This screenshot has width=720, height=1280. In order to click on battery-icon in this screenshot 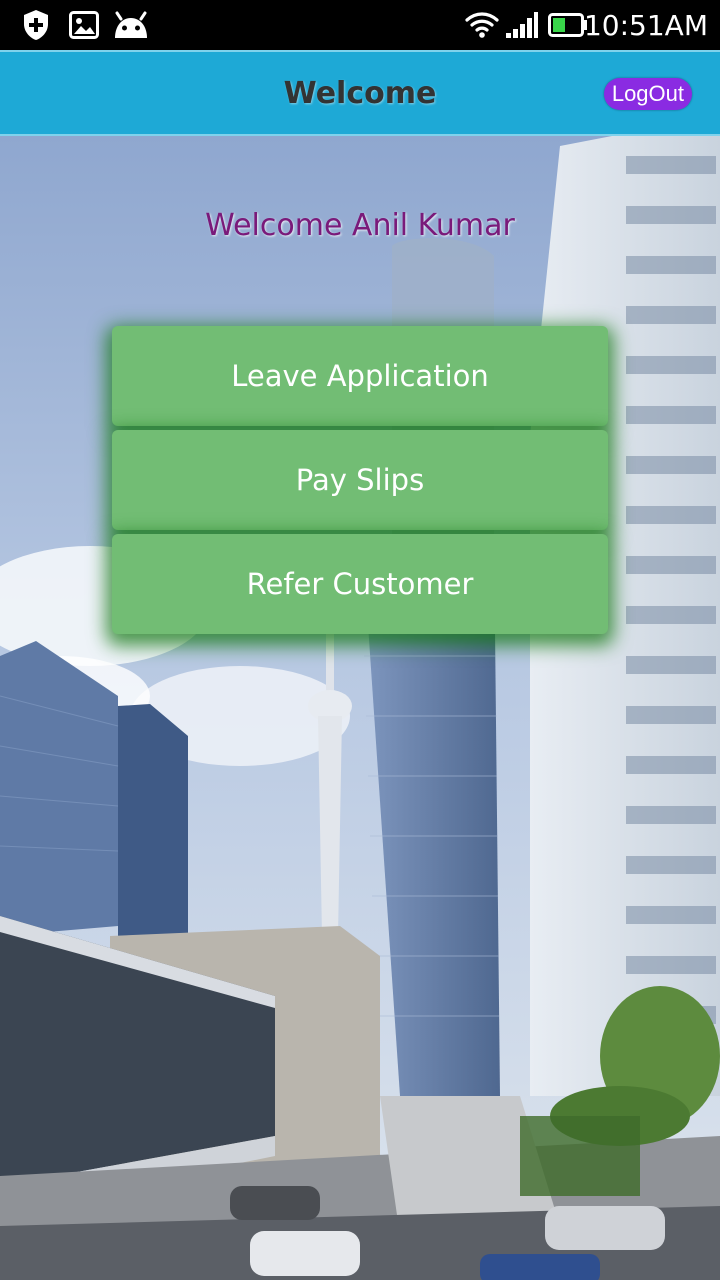, I will do `click(568, 25)`.